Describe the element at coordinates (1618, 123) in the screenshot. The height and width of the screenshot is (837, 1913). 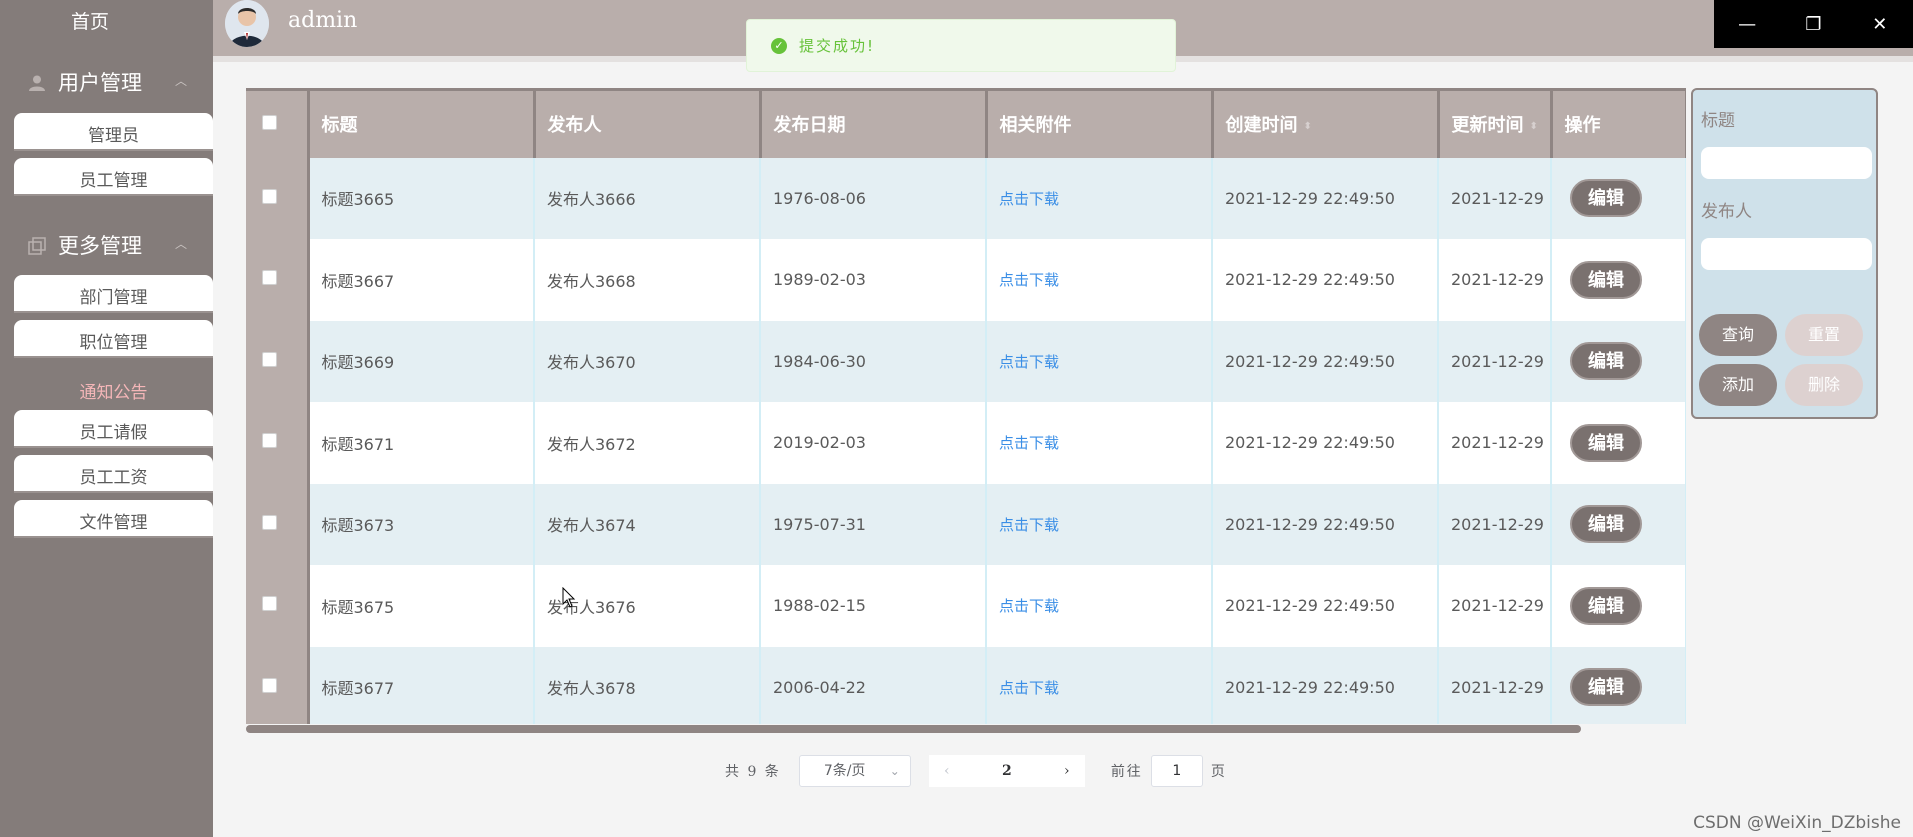
I see `column-header-actions: 操作` at that location.